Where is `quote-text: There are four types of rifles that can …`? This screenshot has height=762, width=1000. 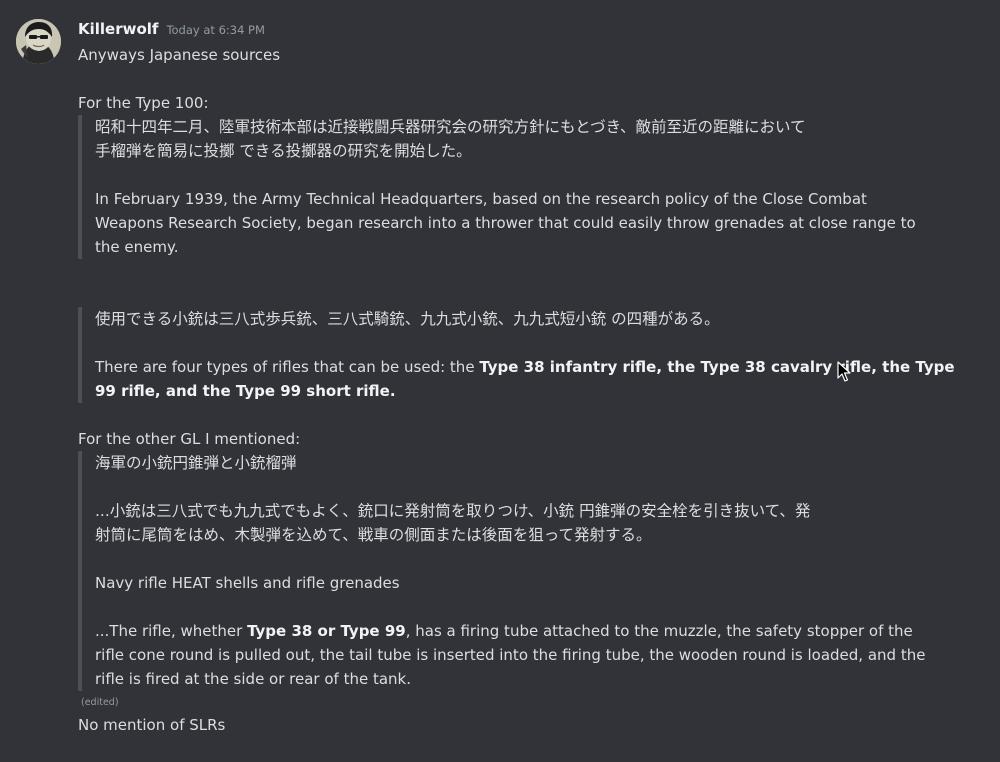 quote-text: There are four types of rifles that can … is located at coordinates (287, 367).